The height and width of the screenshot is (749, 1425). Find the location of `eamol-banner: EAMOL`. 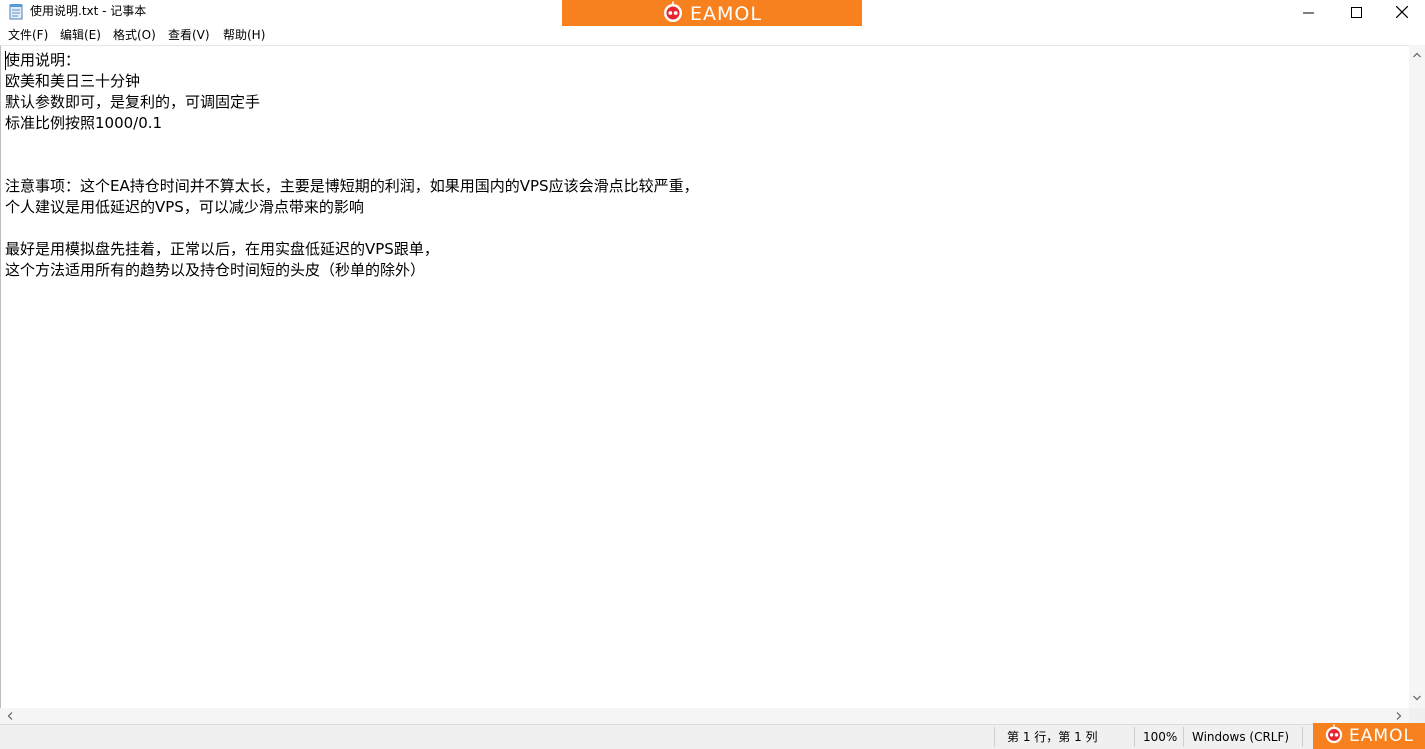

eamol-banner: EAMOL is located at coordinates (712, 14).